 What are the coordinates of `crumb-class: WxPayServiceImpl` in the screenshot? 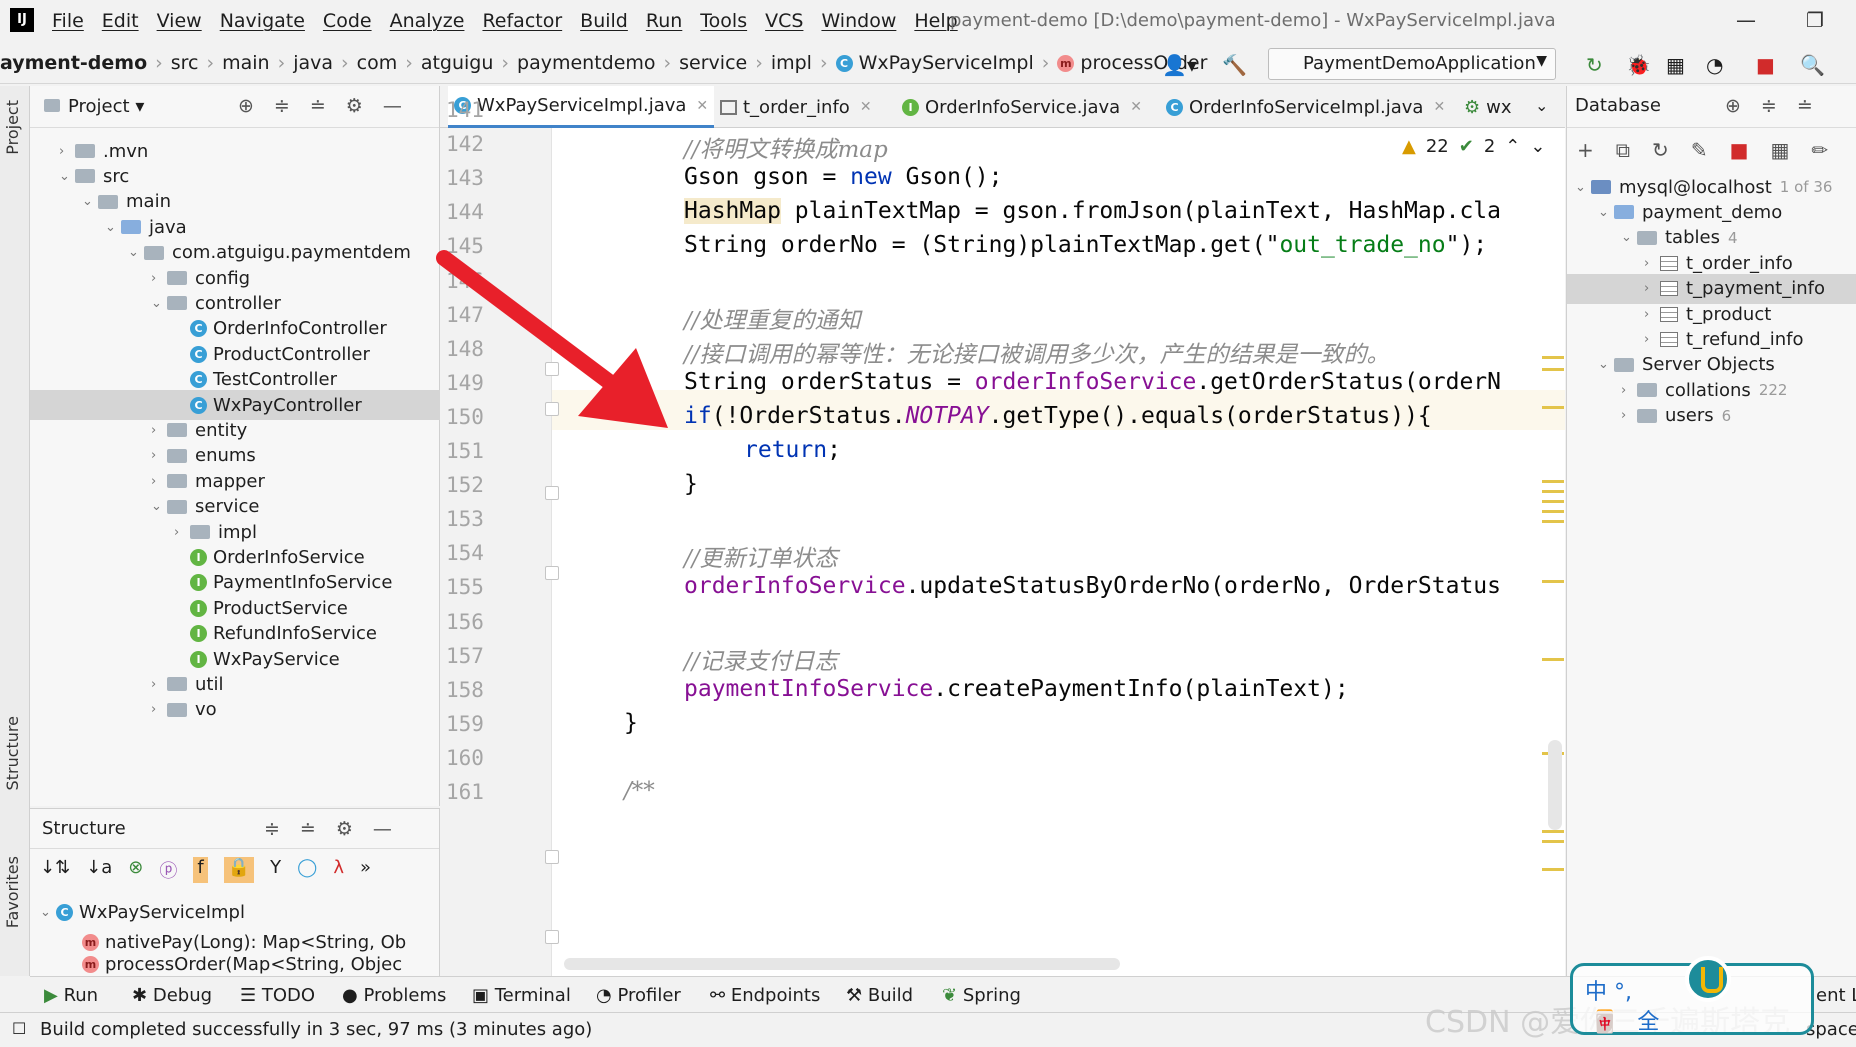 It's located at (946, 63).